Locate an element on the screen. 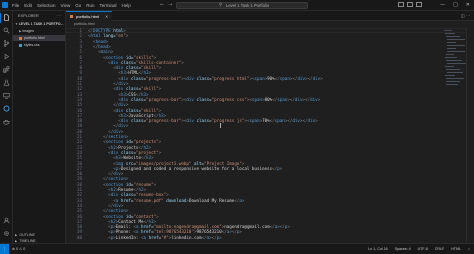 This screenshot has height=254, width=474. line-ending: CRLF is located at coordinates (439, 249).